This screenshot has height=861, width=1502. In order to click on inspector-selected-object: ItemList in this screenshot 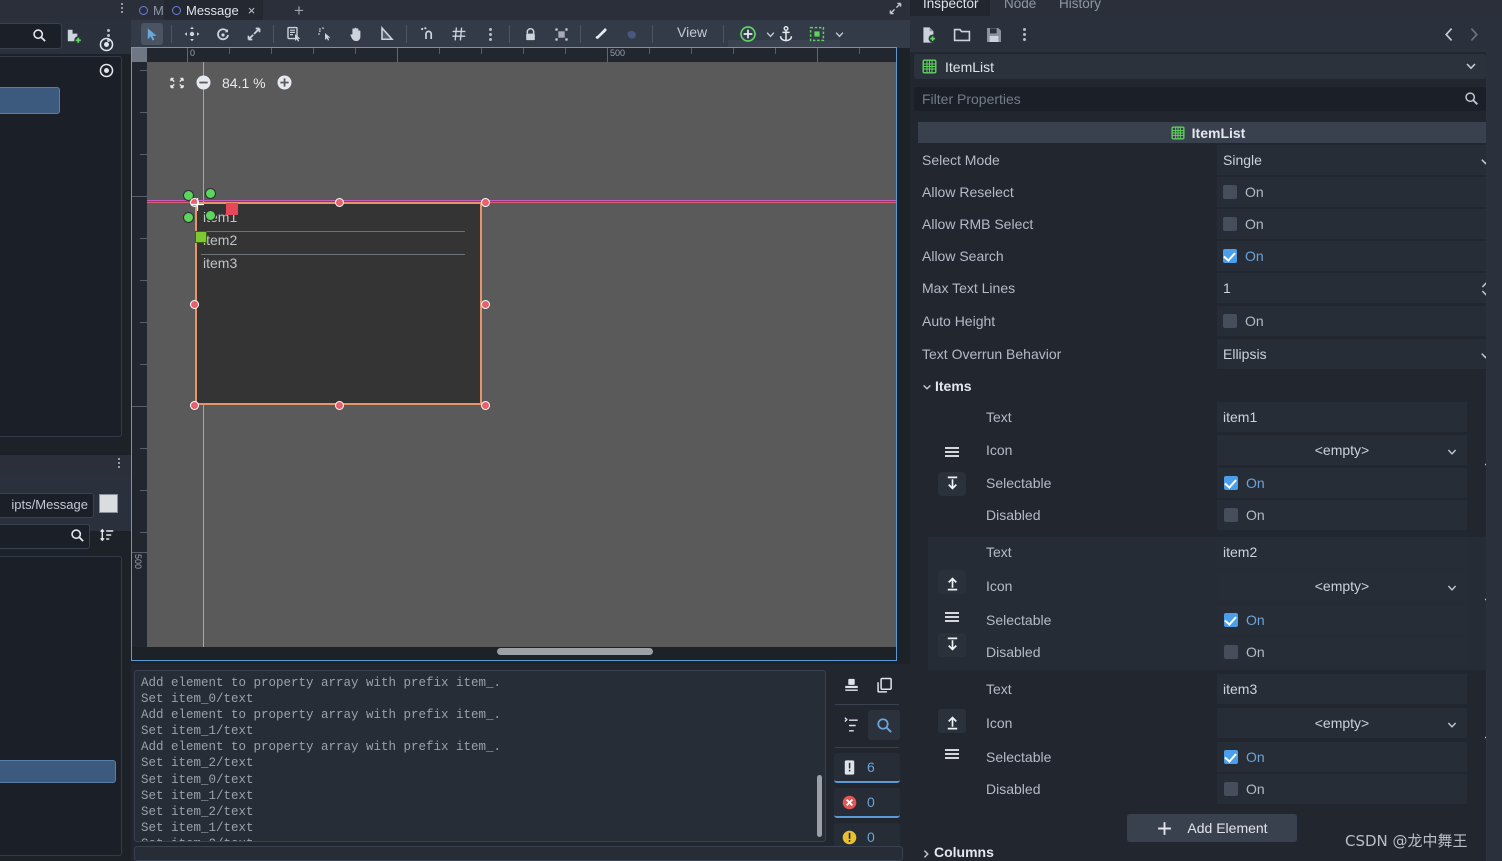, I will do `click(1200, 66)`.